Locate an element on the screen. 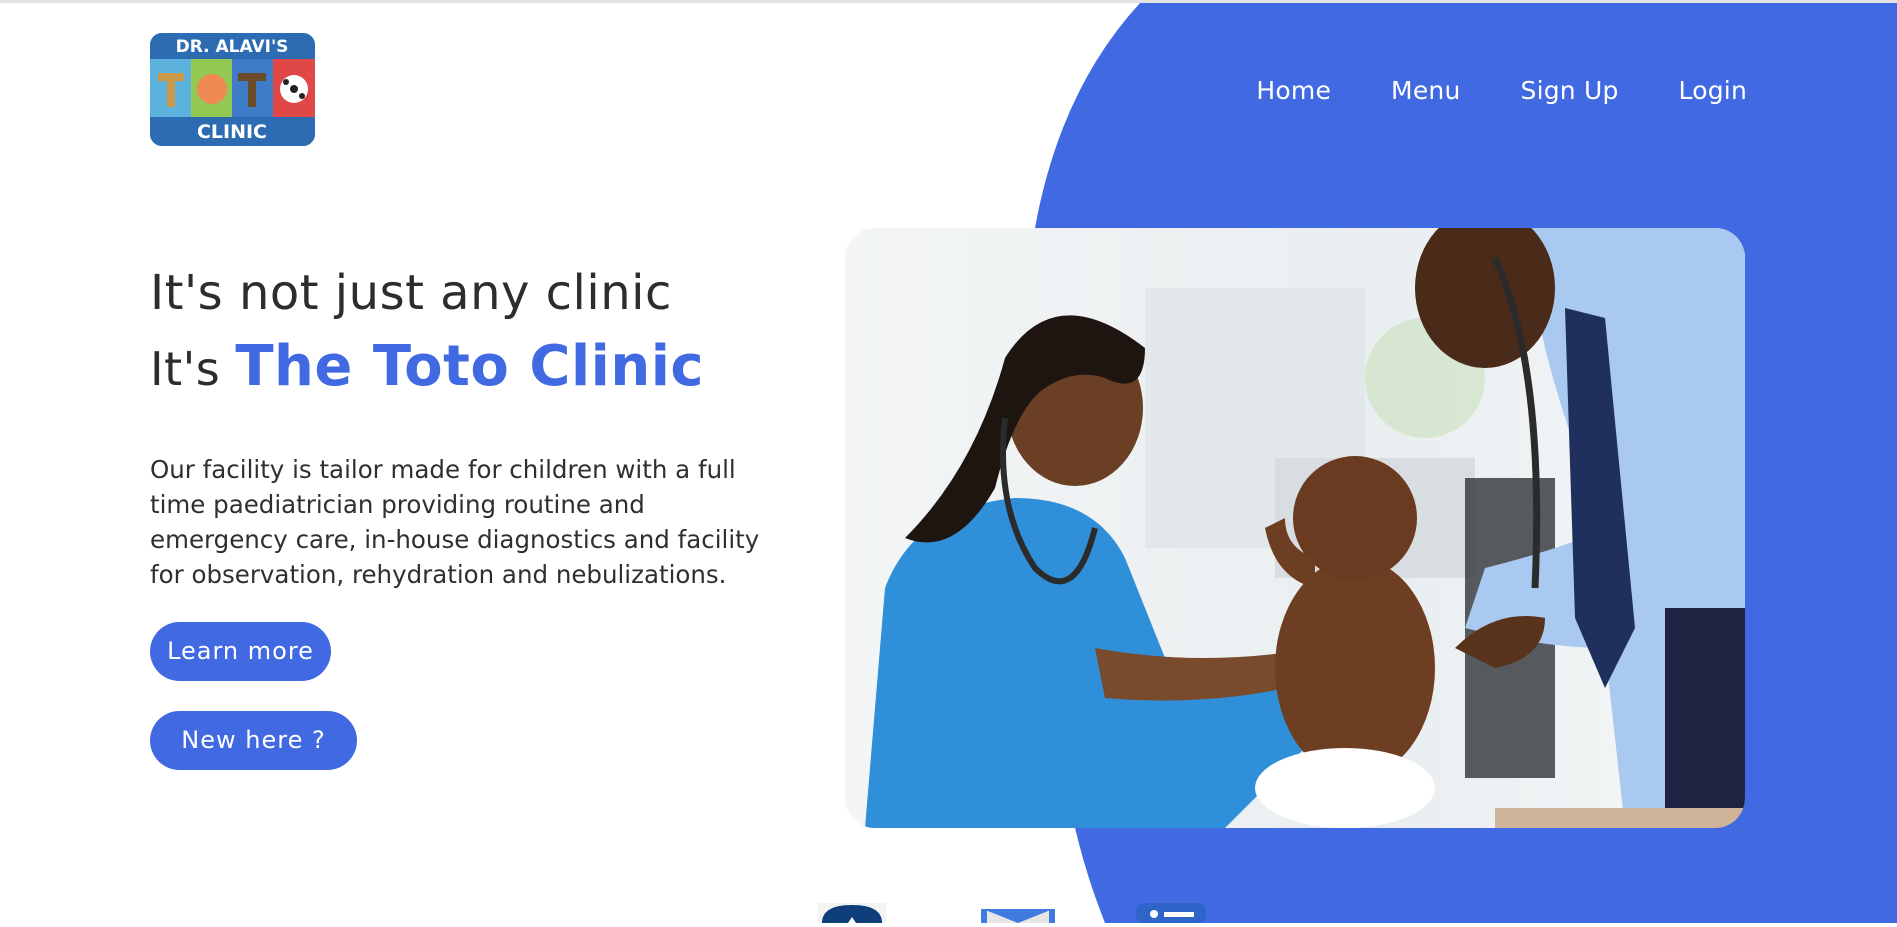 This screenshot has width=1897, height=927. nav-home: Home is located at coordinates (1293, 90).